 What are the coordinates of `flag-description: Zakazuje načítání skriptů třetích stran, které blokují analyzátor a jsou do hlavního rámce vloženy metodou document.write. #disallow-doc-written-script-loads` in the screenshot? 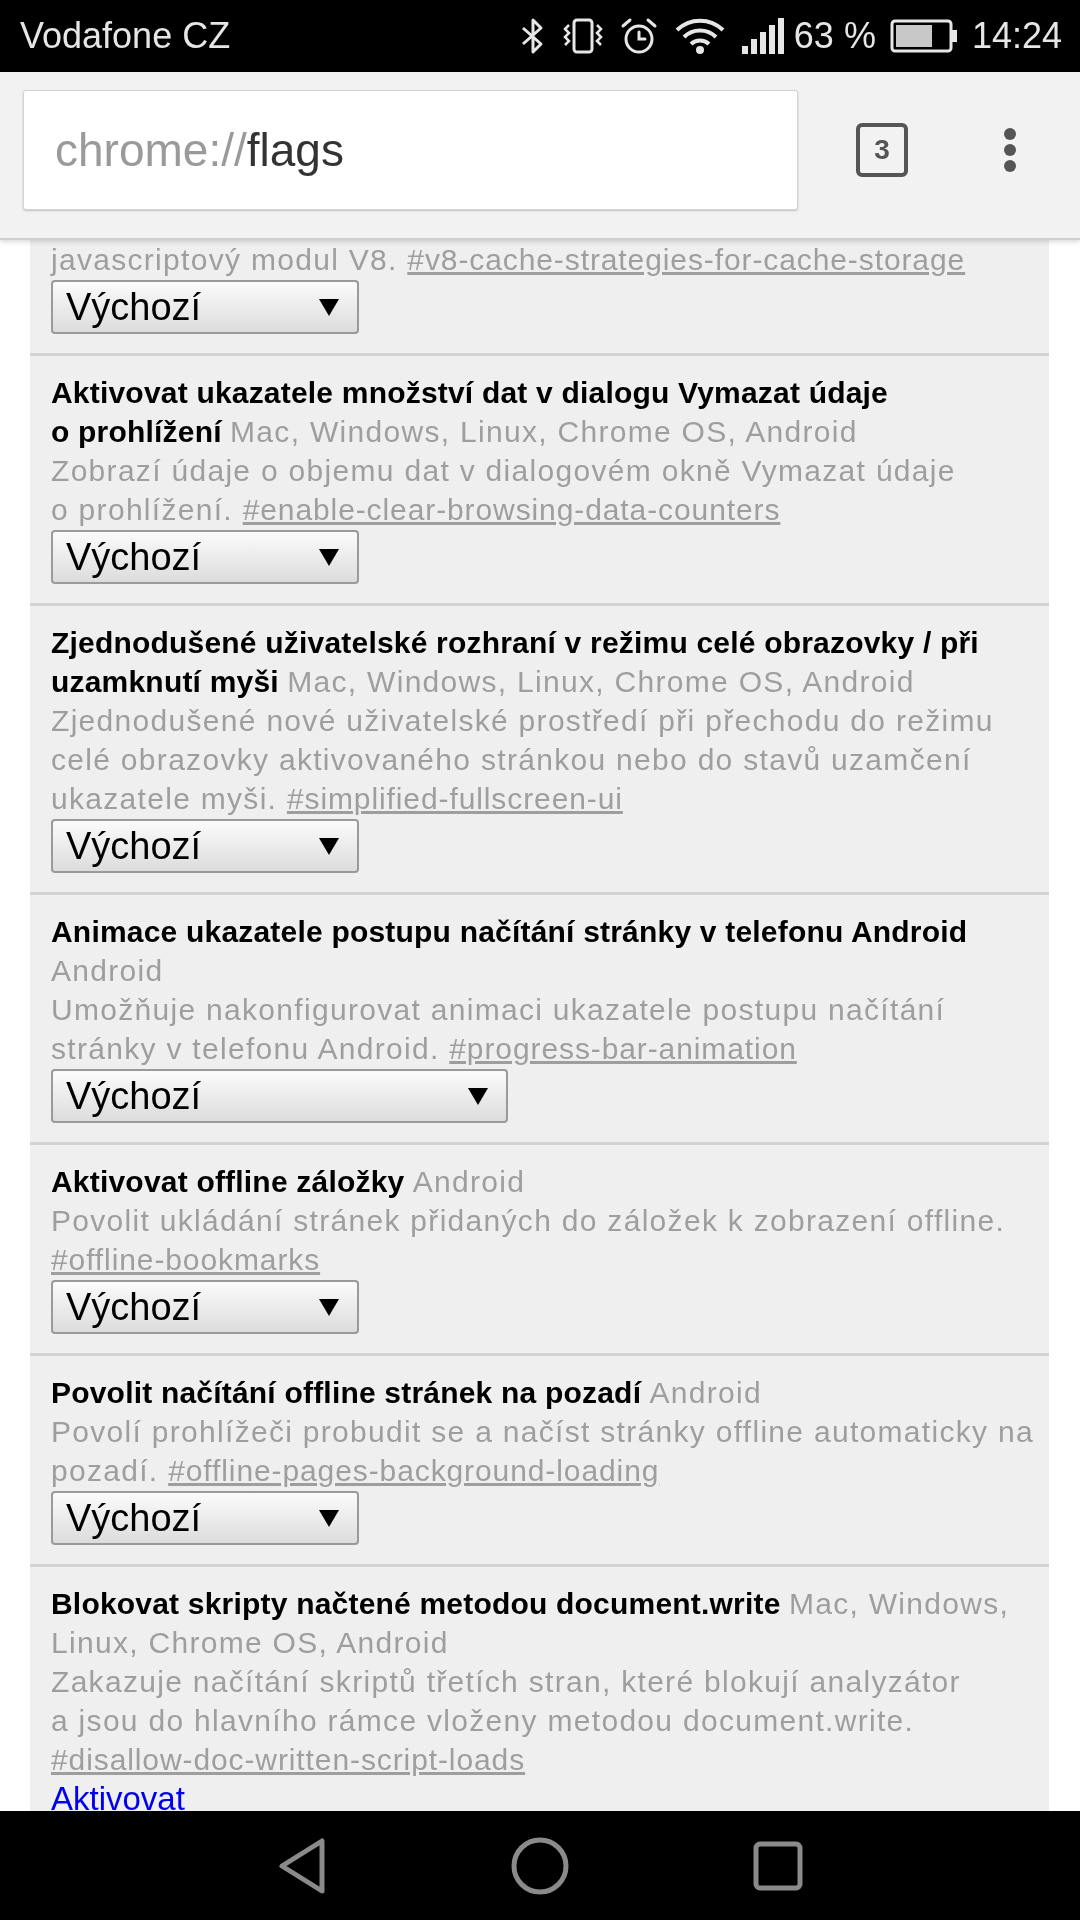 It's located at (506, 1721).